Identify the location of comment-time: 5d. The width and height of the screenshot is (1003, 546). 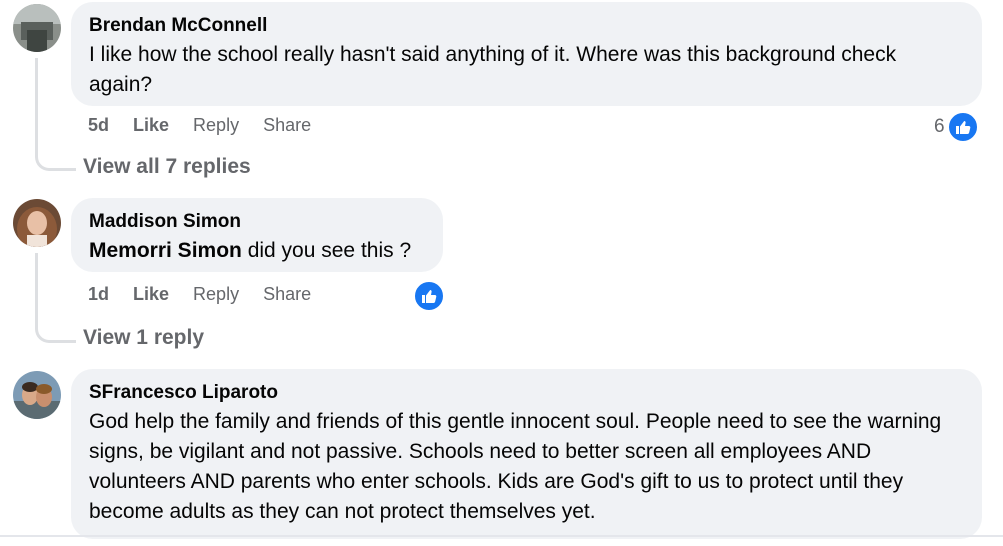
(98, 125).